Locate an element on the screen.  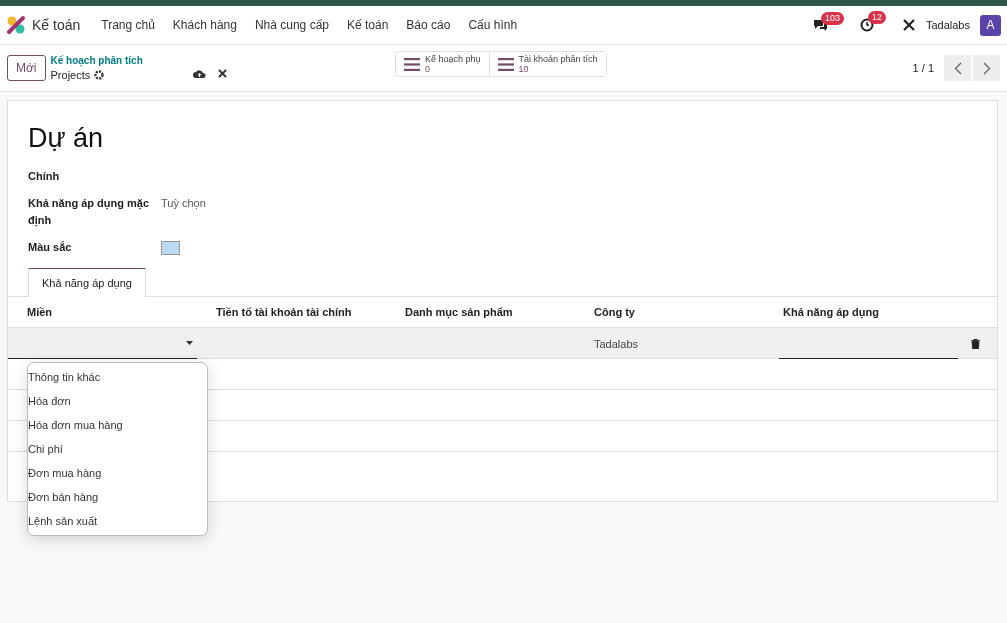
company-name: Tadalabs is located at coordinates (947, 25).